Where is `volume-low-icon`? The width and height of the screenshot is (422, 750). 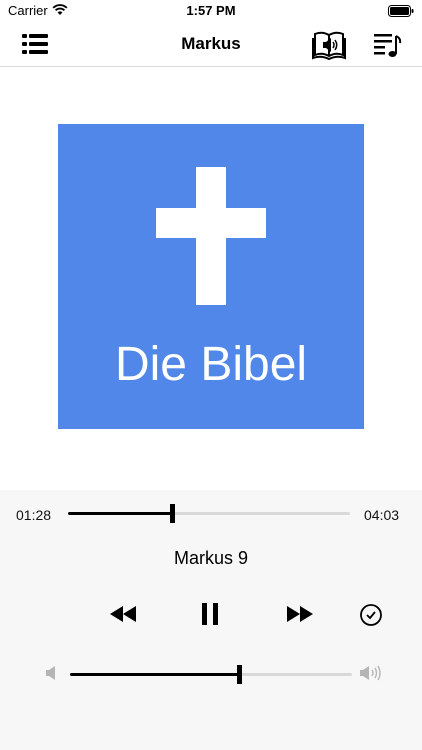
volume-low-icon is located at coordinates (52, 675).